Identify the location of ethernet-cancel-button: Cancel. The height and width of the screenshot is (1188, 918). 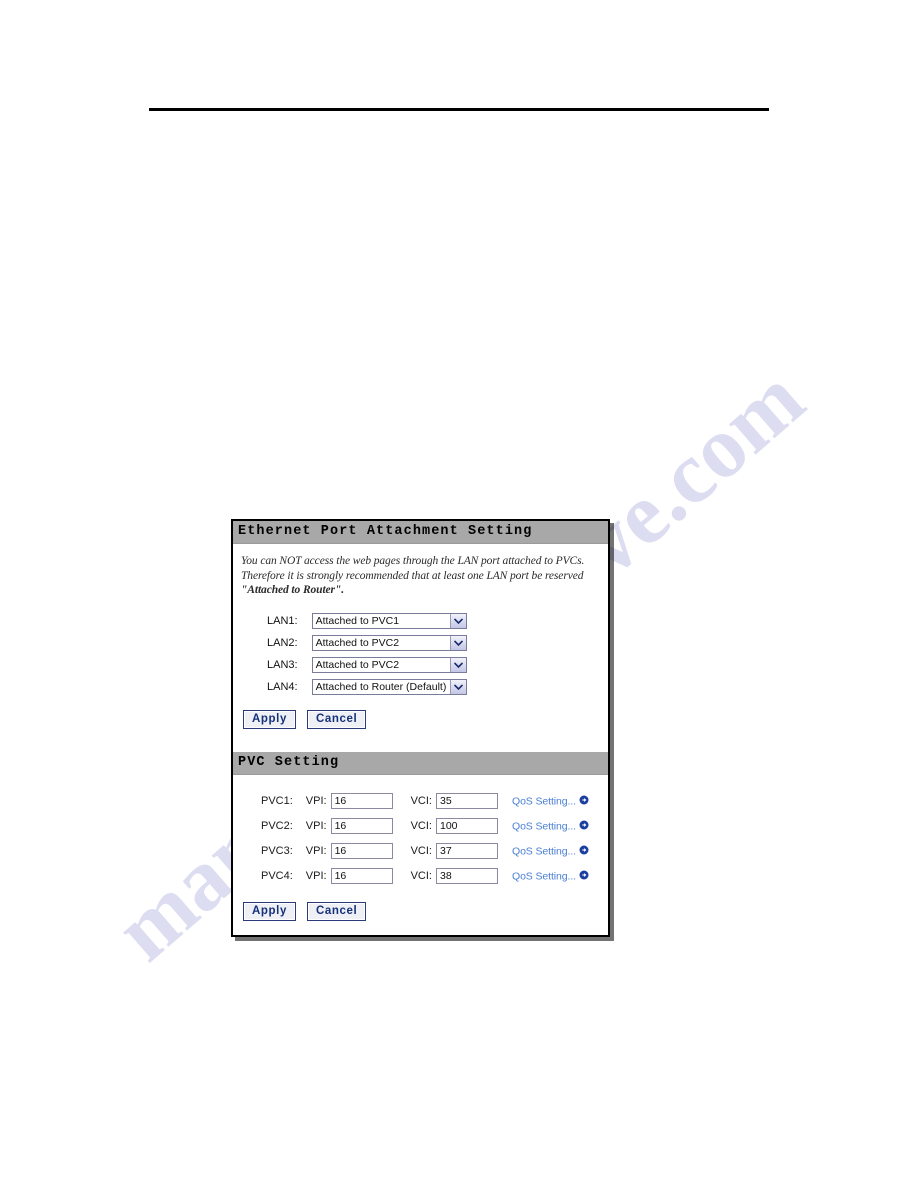
(337, 719).